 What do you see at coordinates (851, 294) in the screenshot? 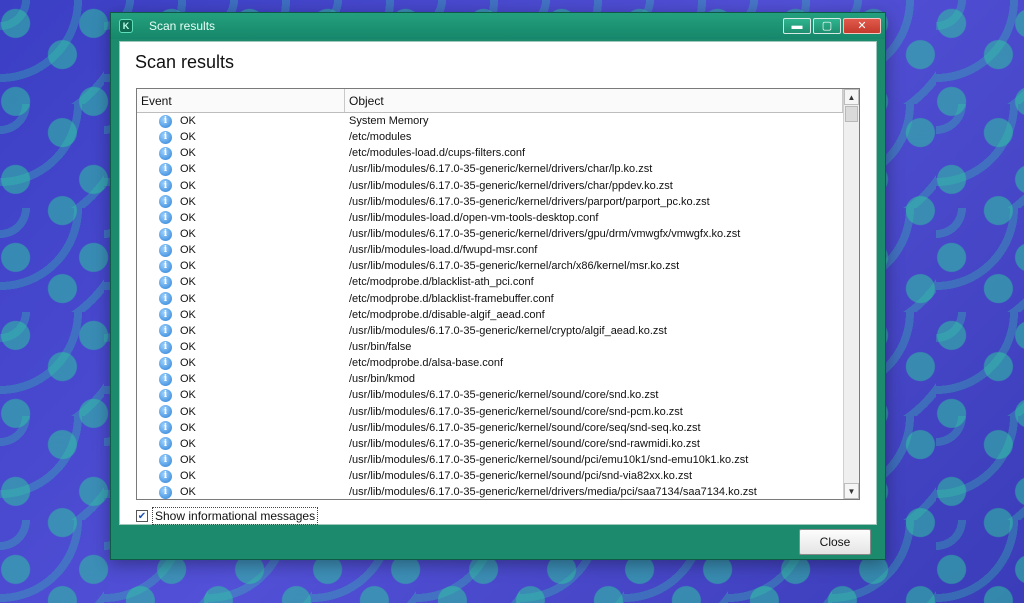
I see `vertical-scrollbar: ▲ ▼` at bounding box center [851, 294].